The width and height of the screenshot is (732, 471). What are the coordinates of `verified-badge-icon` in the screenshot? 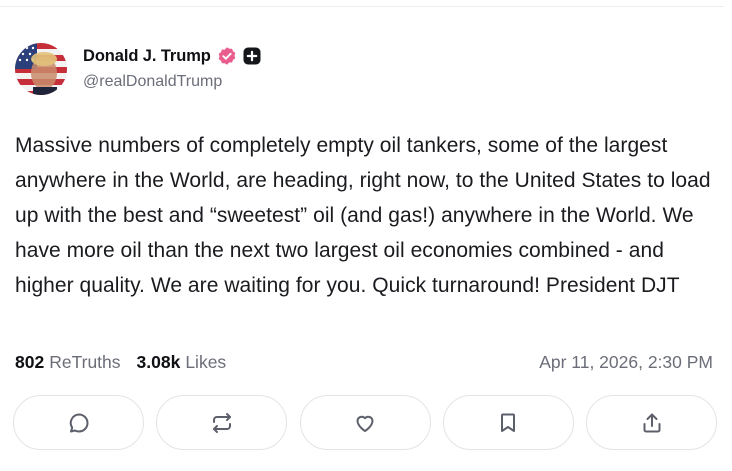 It's located at (227, 56).